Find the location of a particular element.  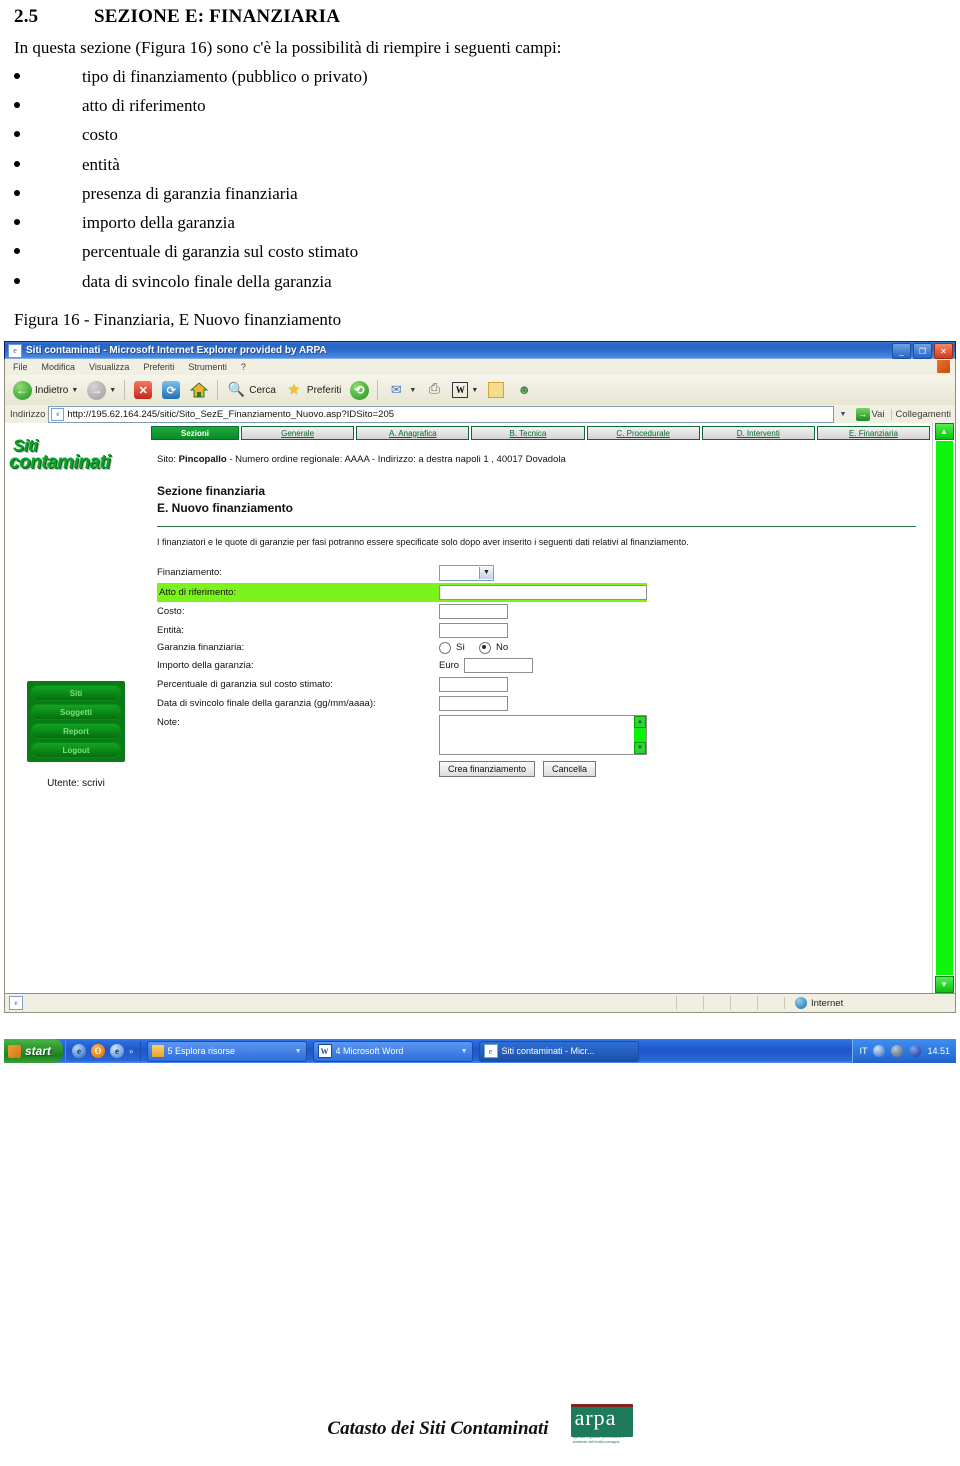

cancel-button: Cancella is located at coordinates (570, 768).